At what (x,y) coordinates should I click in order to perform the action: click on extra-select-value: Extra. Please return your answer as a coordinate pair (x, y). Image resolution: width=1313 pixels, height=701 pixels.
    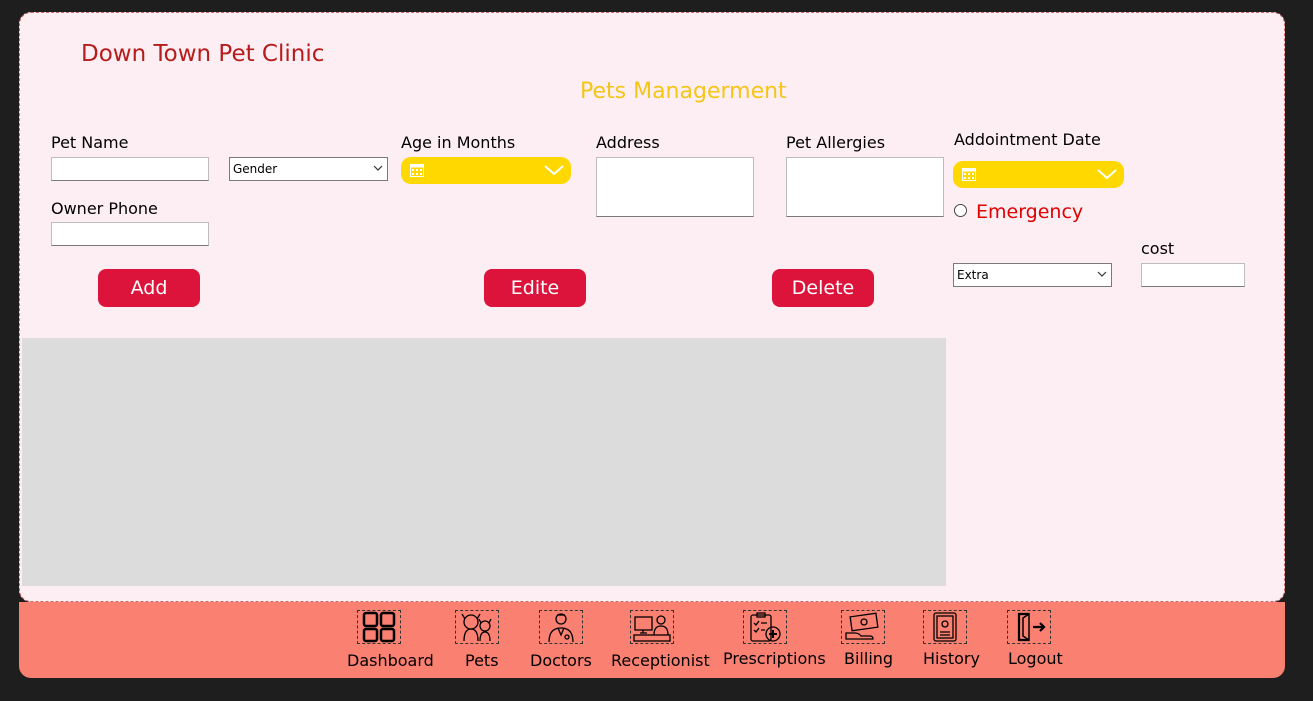
    Looking at the image, I should click on (973, 275).